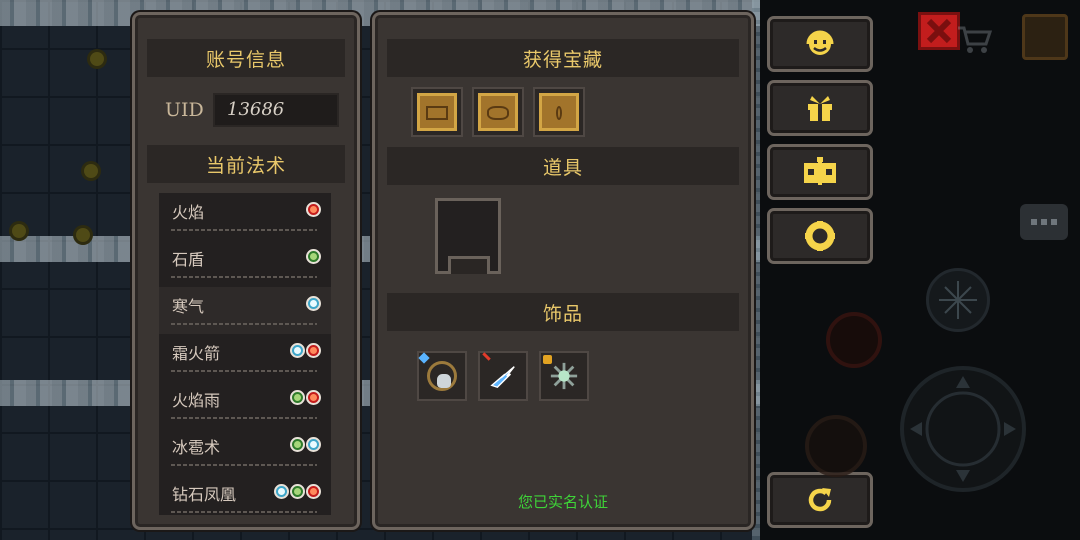  I want to click on uid-label: UID, so click(184, 110).